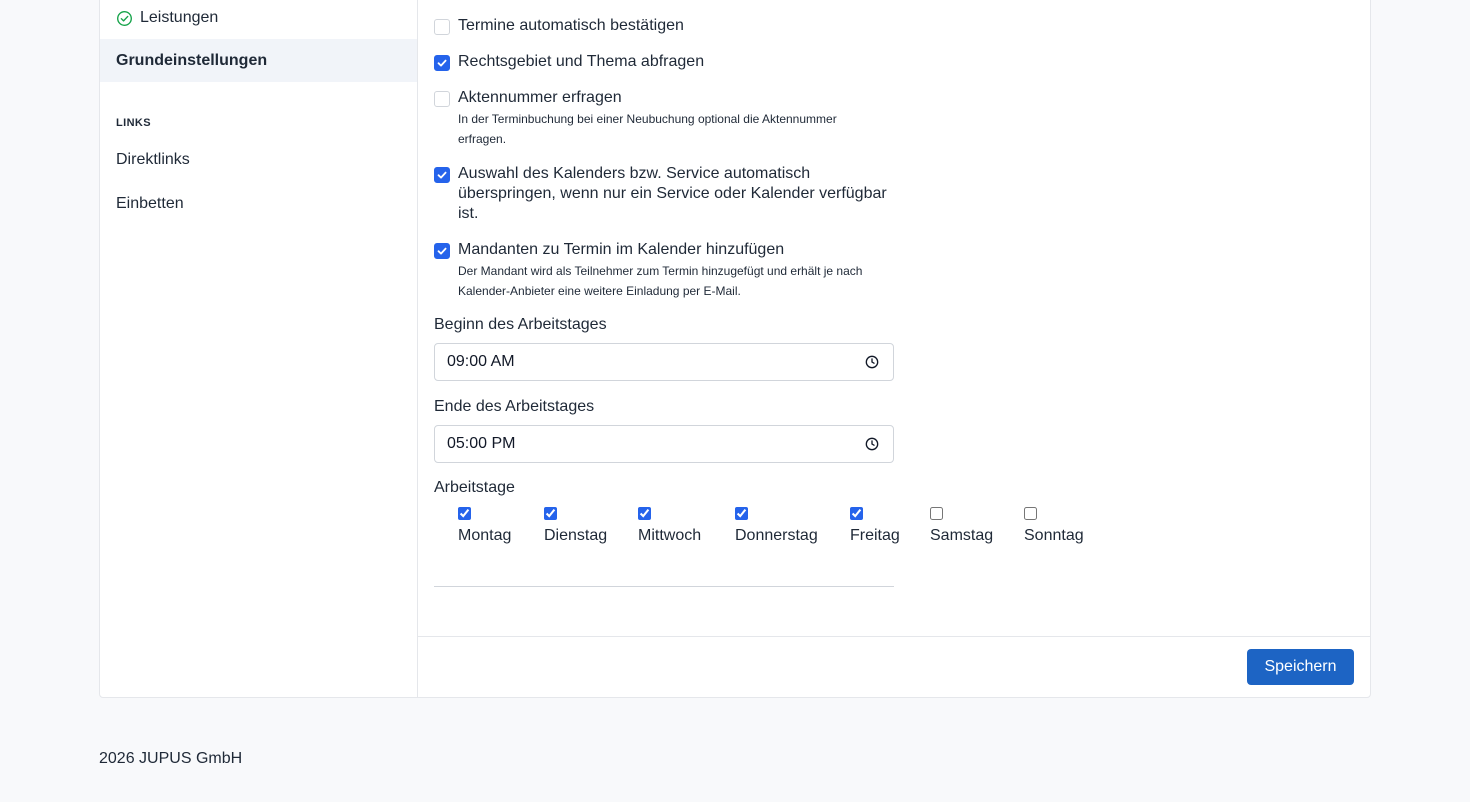  What do you see at coordinates (875, 526) in the screenshot?
I see `workday-freitag: Freitag` at bounding box center [875, 526].